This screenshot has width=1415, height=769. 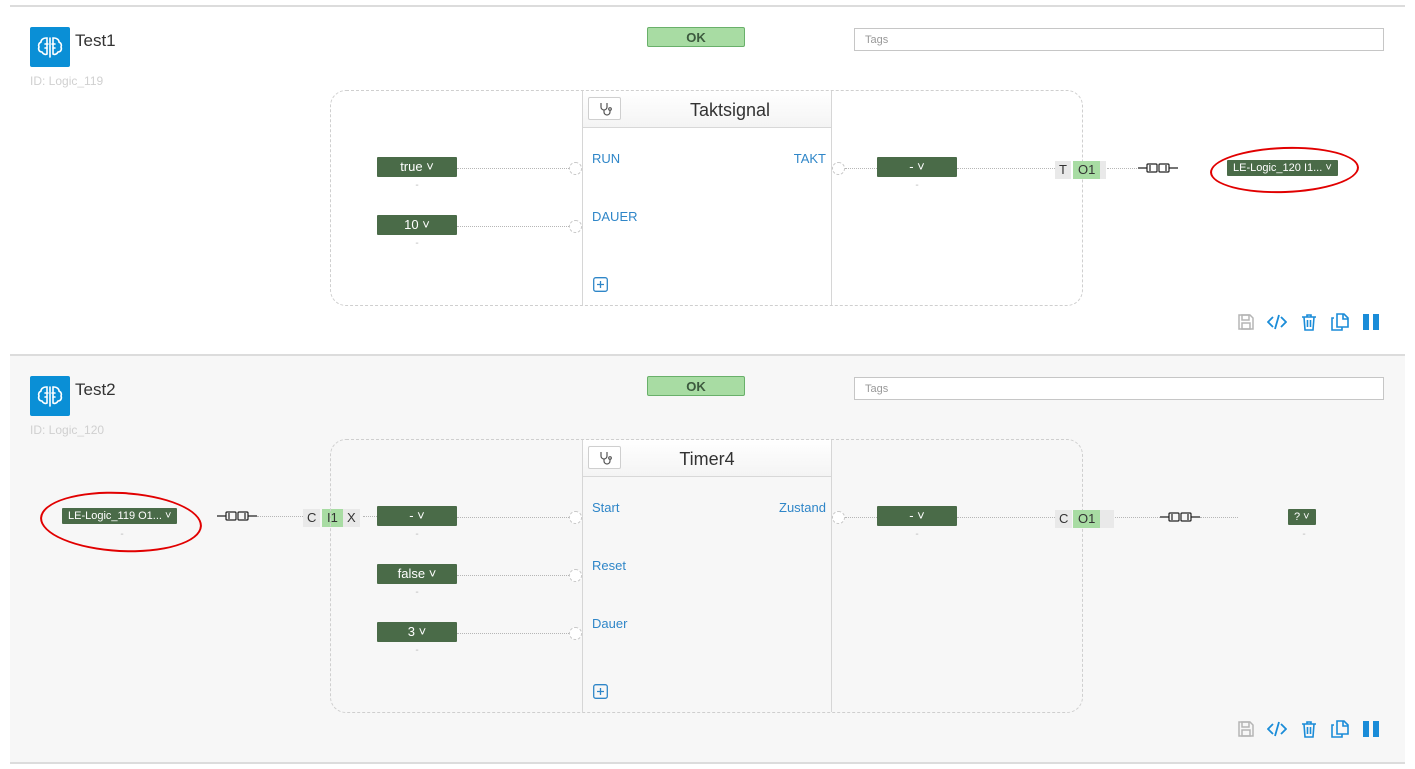 What do you see at coordinates (417, 185) in the screenshot?
I see `input-sub-run: -` at bounding box center [417, 185].